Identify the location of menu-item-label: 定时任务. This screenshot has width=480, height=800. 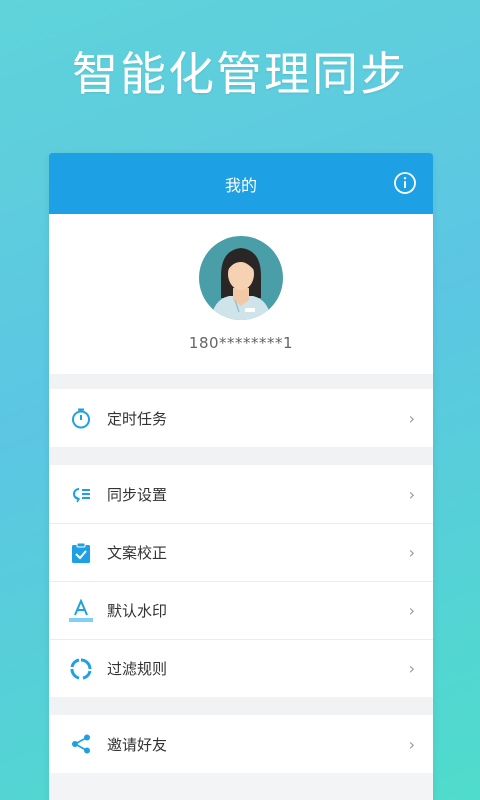
(137, 418).